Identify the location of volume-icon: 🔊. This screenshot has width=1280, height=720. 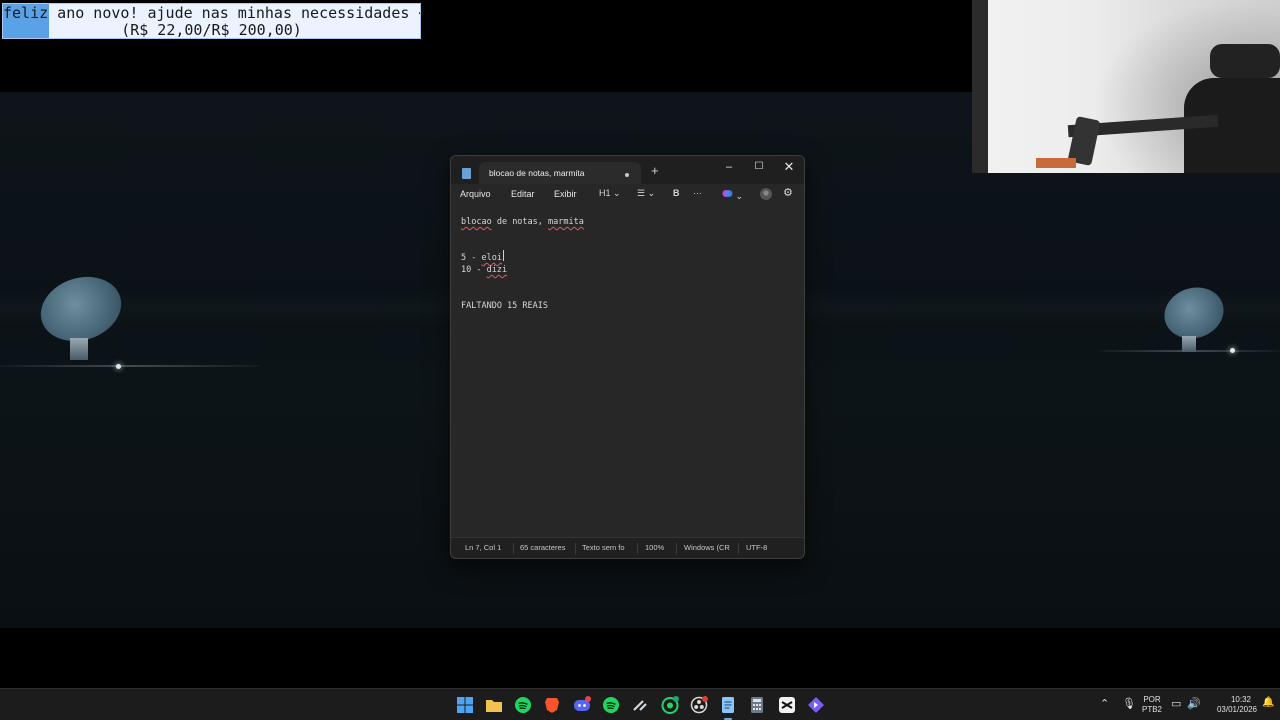
(1194, 703).